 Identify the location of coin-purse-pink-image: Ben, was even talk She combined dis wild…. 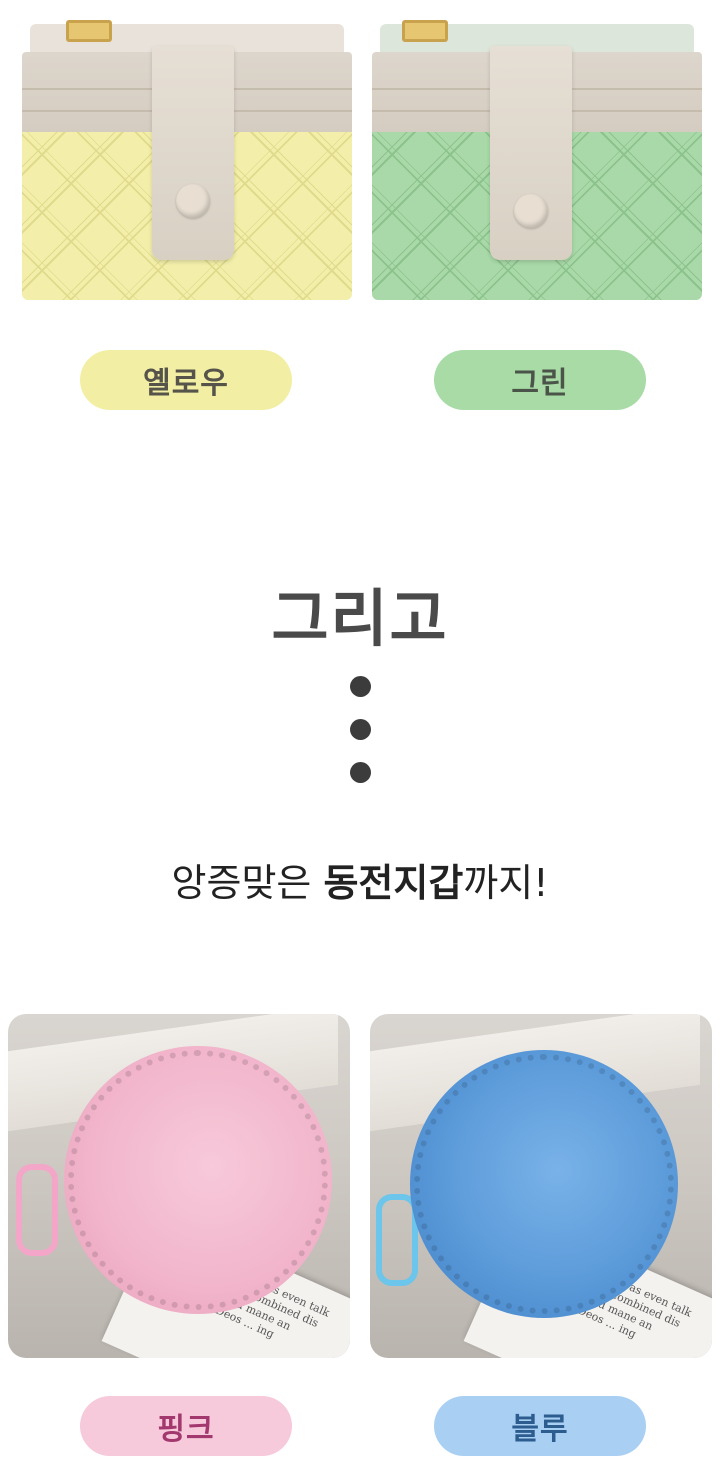
(179, 1186).